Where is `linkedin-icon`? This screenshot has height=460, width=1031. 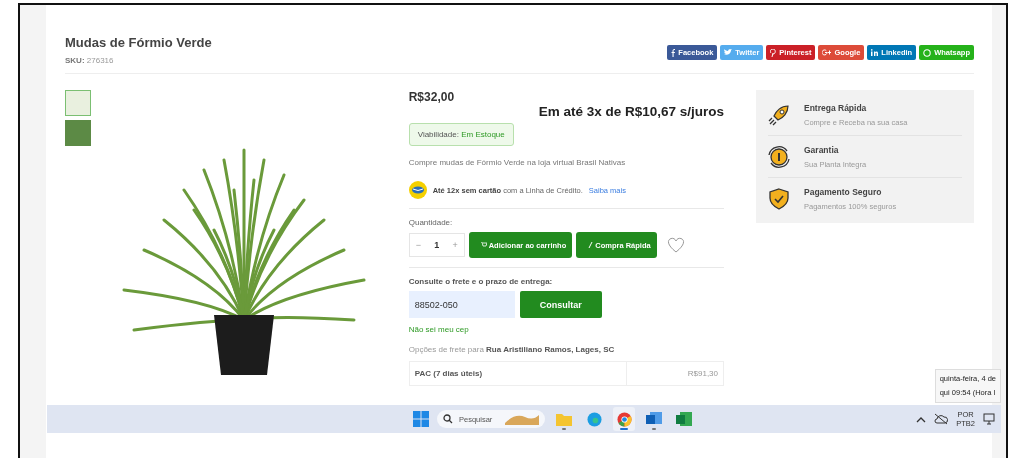
linkedin-icon is located at coordinates (875, 52).